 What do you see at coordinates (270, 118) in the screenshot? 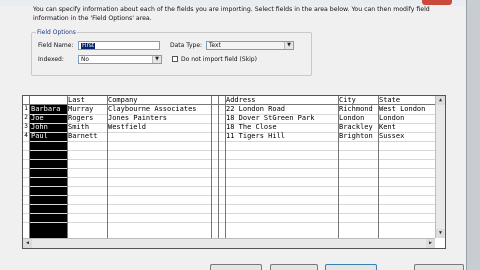
I see `table-cell: 18 Dover StGreen Park` at bounding box center [270, 118].